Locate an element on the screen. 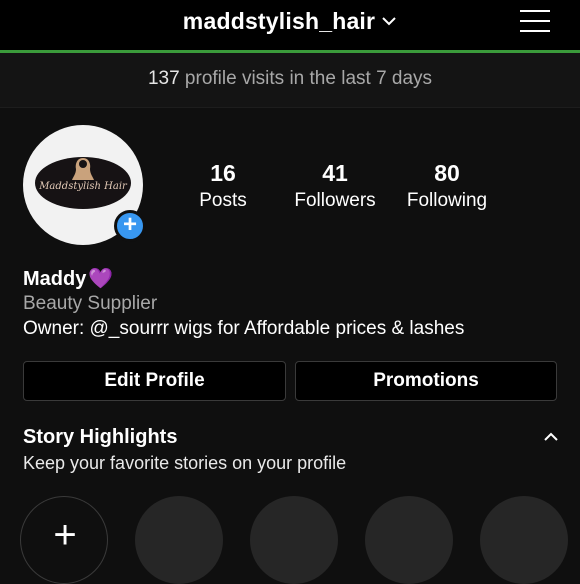 The width and height of the screenshot is (580, 584). stat-followers: 41 Followers is located at coordinates (335, 186).